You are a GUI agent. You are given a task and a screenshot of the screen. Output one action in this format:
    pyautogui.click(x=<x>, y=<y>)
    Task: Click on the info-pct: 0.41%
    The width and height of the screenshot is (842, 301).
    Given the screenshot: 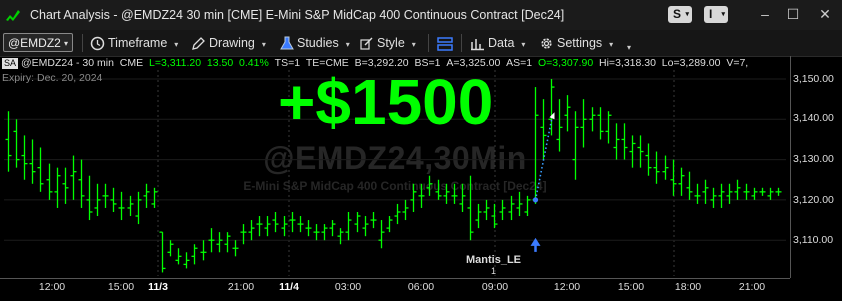 What is the action you would take?
    pyautogui.click(x=254, y=63)
    